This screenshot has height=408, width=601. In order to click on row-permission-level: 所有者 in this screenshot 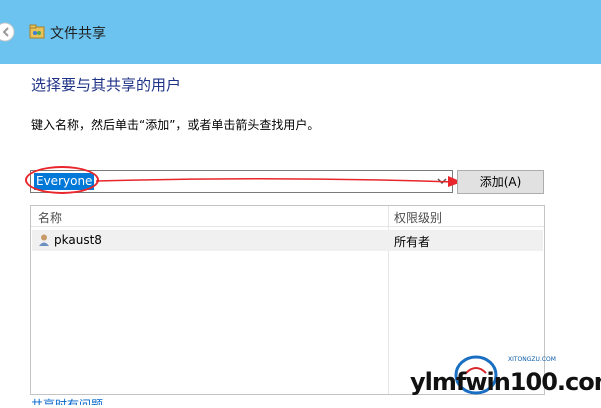, I will do `click(412, 241)`.